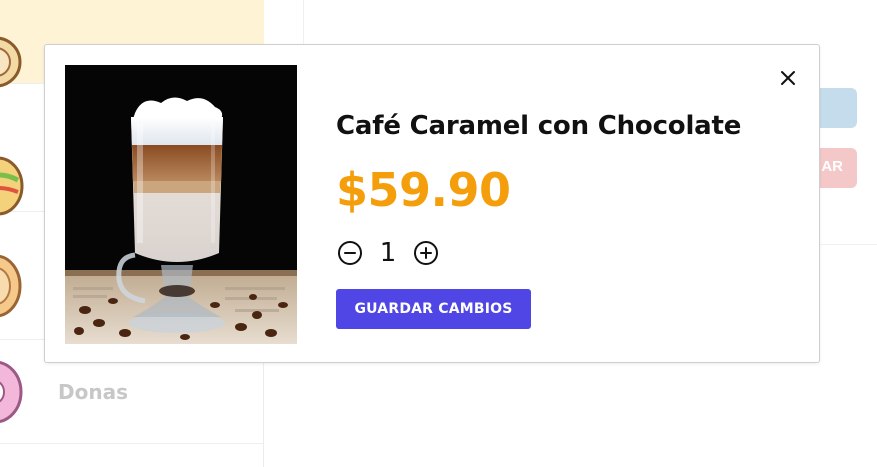 Image resolution: width=877 pixels, height=467 pixels. I want to click on quantity-stepper: 1, so click(388, 253).